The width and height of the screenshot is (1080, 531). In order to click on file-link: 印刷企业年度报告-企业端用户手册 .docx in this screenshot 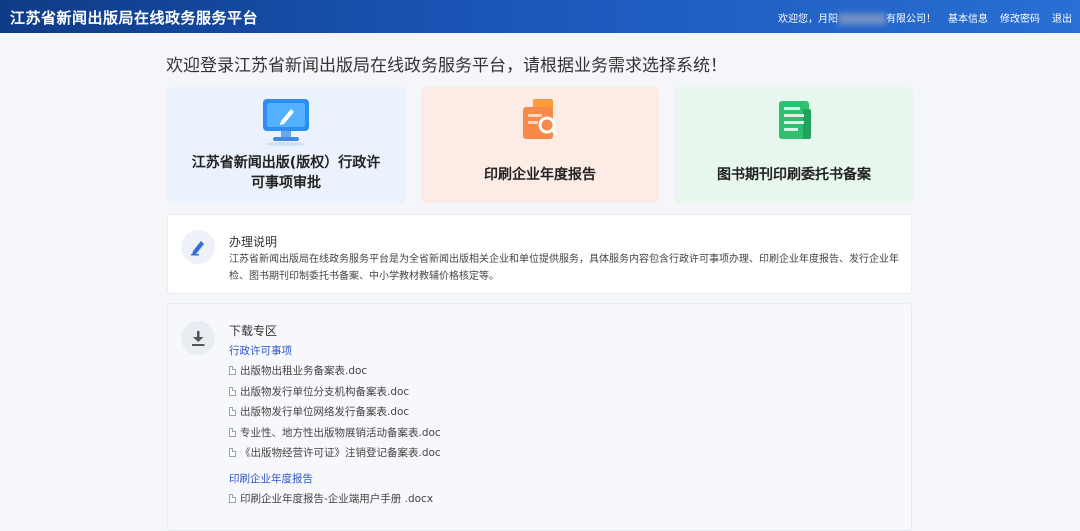, I will do `click(331, 498)`.